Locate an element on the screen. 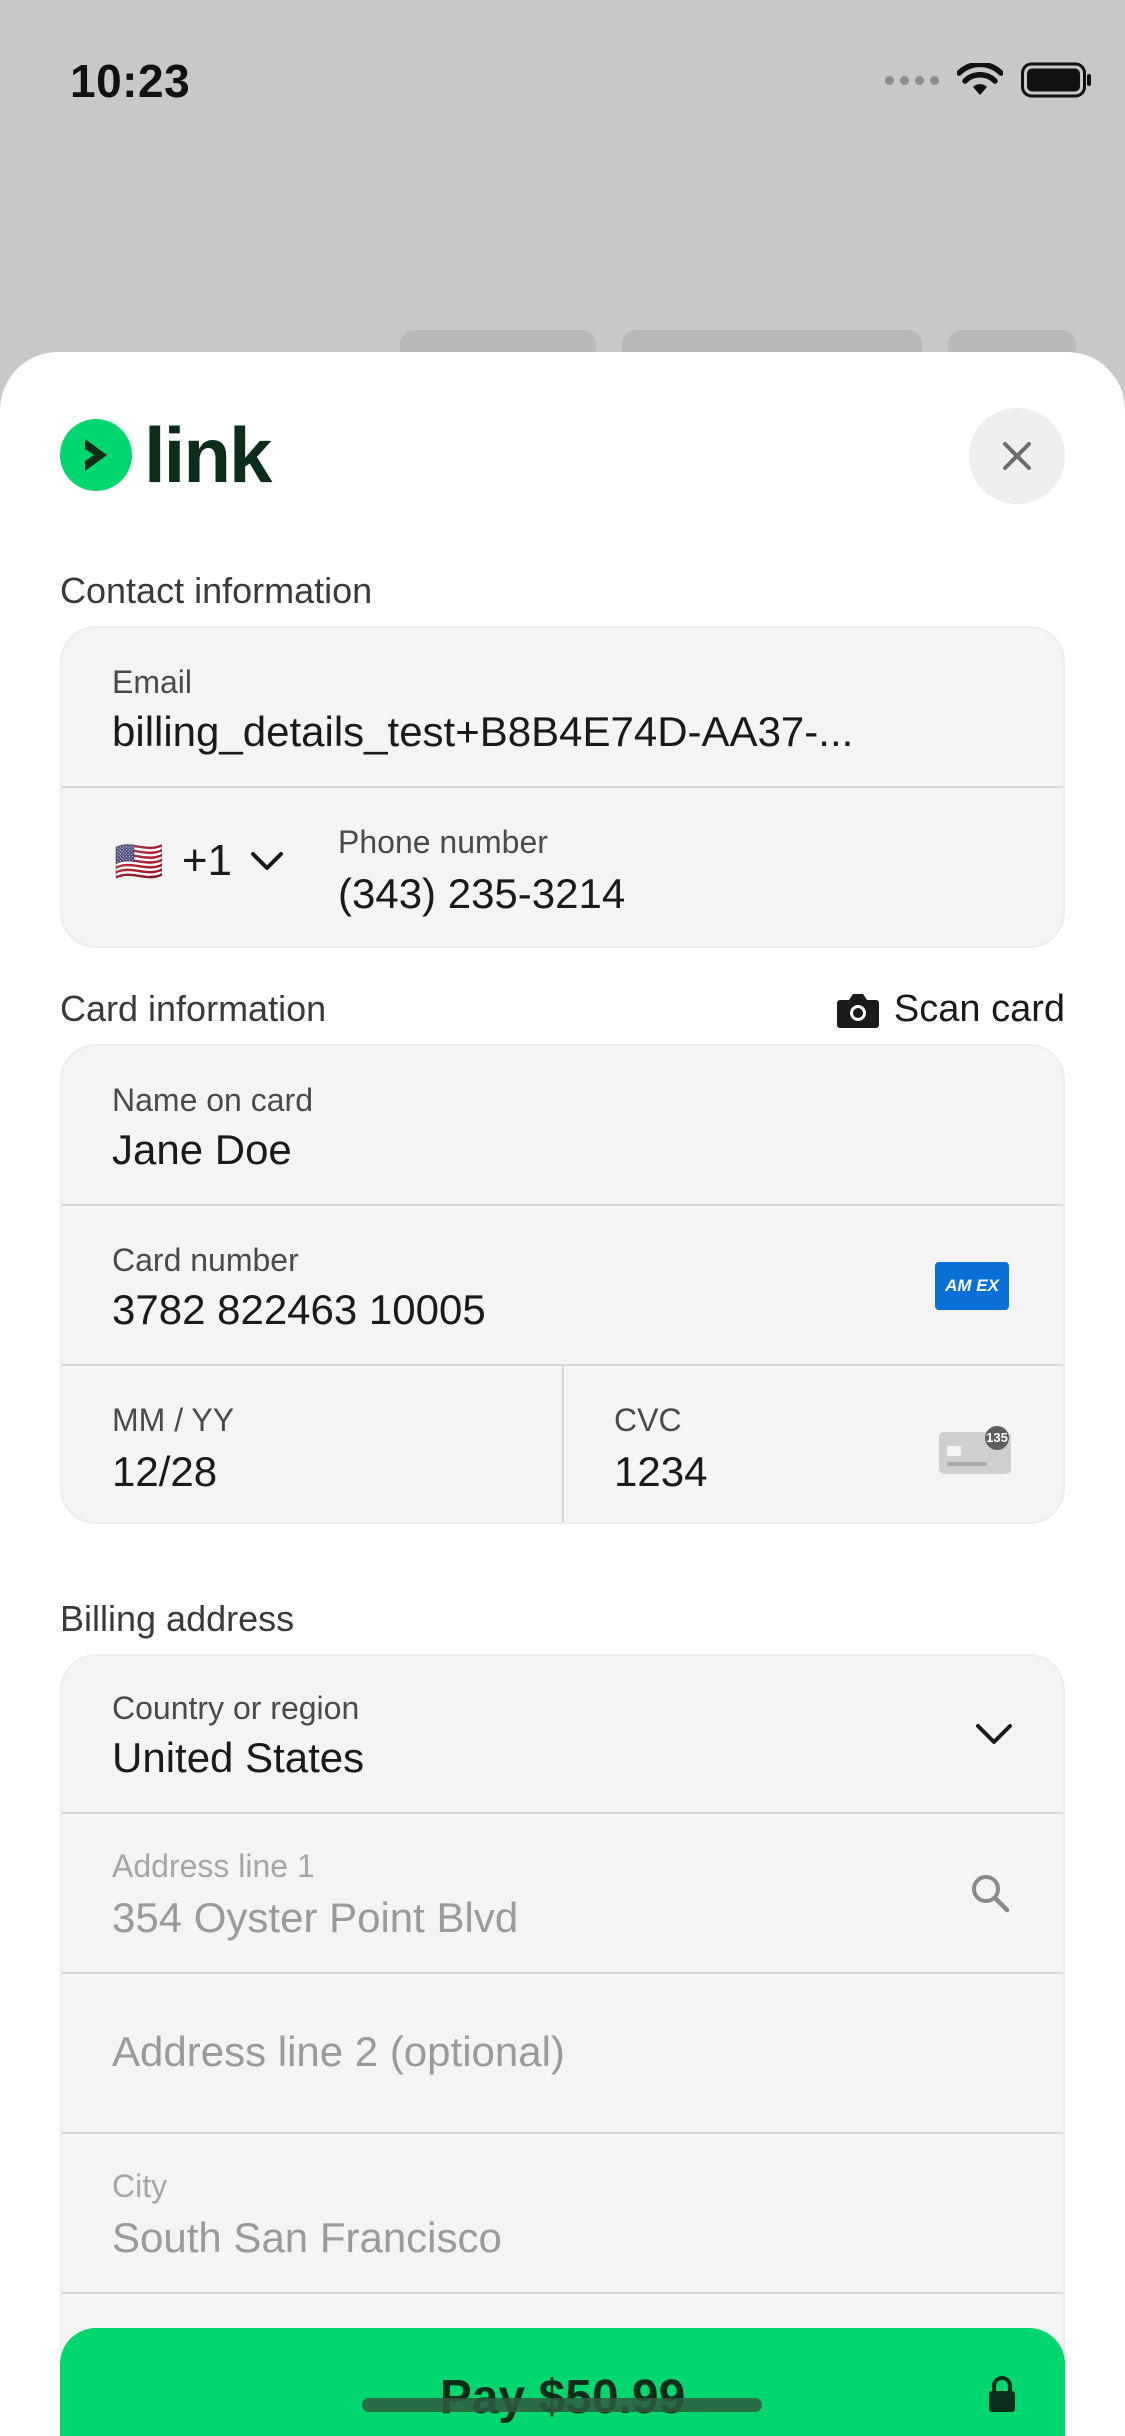  status-icons is located at coordinates (989, 80).